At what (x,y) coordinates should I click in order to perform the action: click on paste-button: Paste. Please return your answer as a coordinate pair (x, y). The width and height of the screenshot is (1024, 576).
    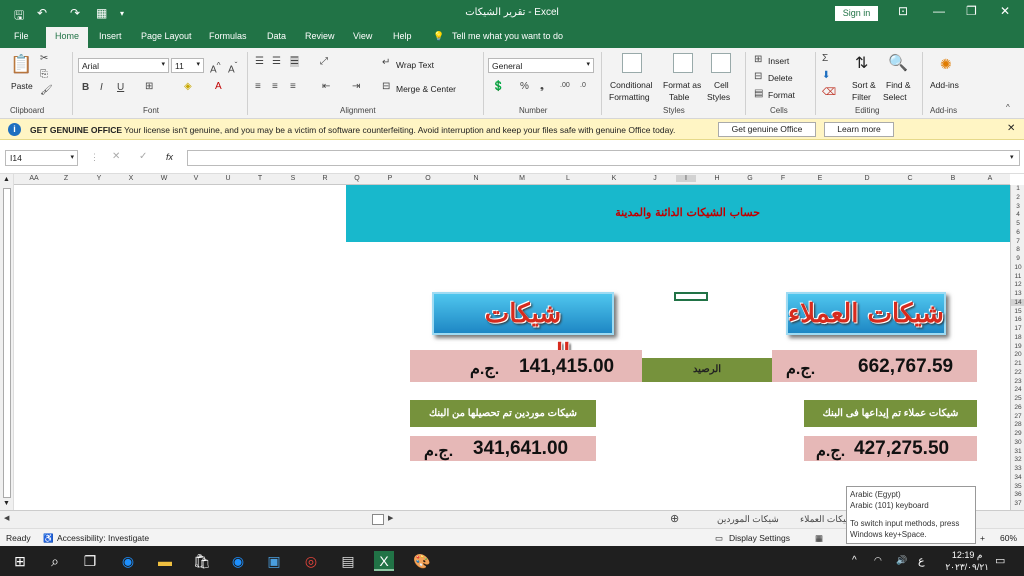
    Looking at the image, I should click on (22, 86).